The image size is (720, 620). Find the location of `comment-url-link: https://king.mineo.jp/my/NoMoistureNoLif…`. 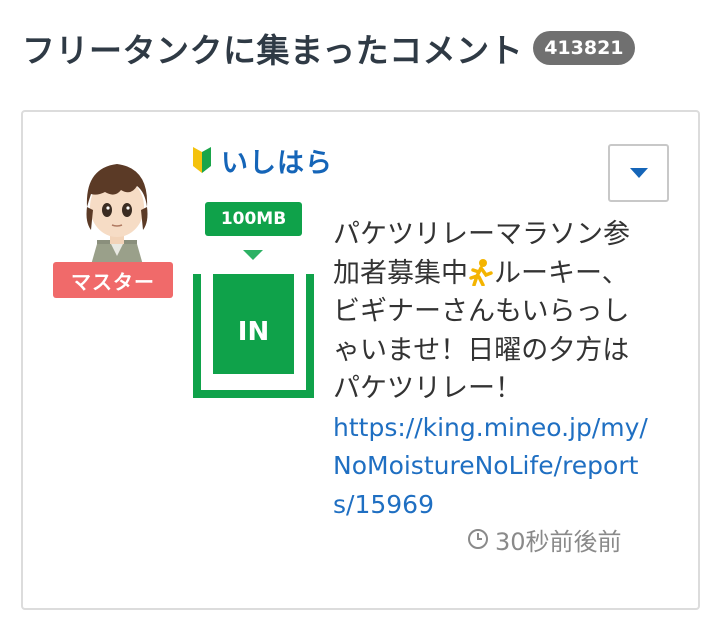

comment-url-link: https://king.mineo.jp/my/NoMoistureNoLif… is located at coordinates (493, 467).